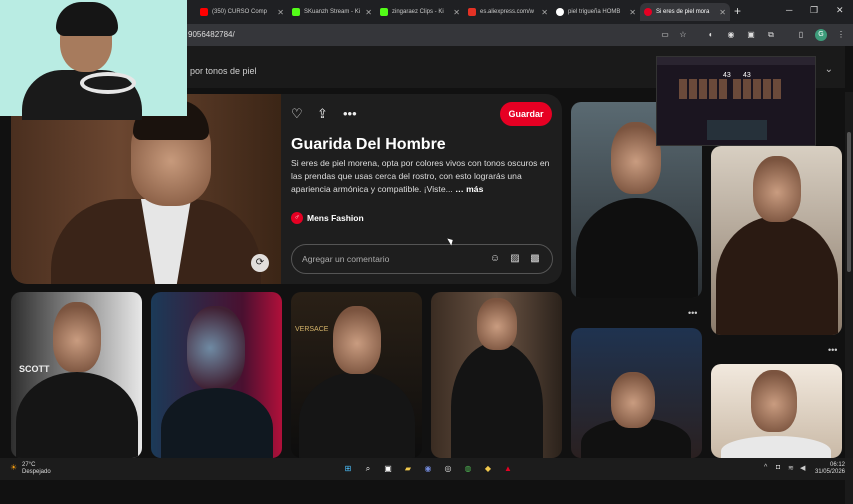 This screenshot has height=504, width=853. What do you see at coordinates (297, 218) in the screenshot?
I see `author-avatar: ♂` at bounding box center [297, 218].